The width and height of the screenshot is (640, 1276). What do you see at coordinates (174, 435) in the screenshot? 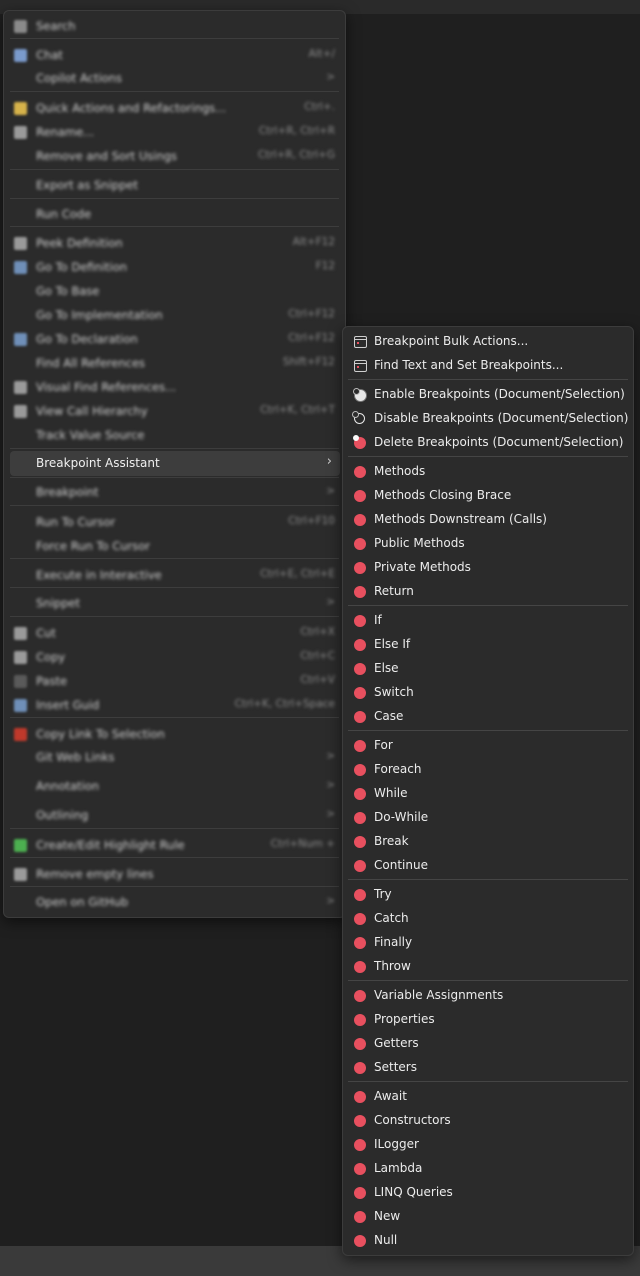
I see `menu-item: Track Value Source` at bounding box center [174, 435].